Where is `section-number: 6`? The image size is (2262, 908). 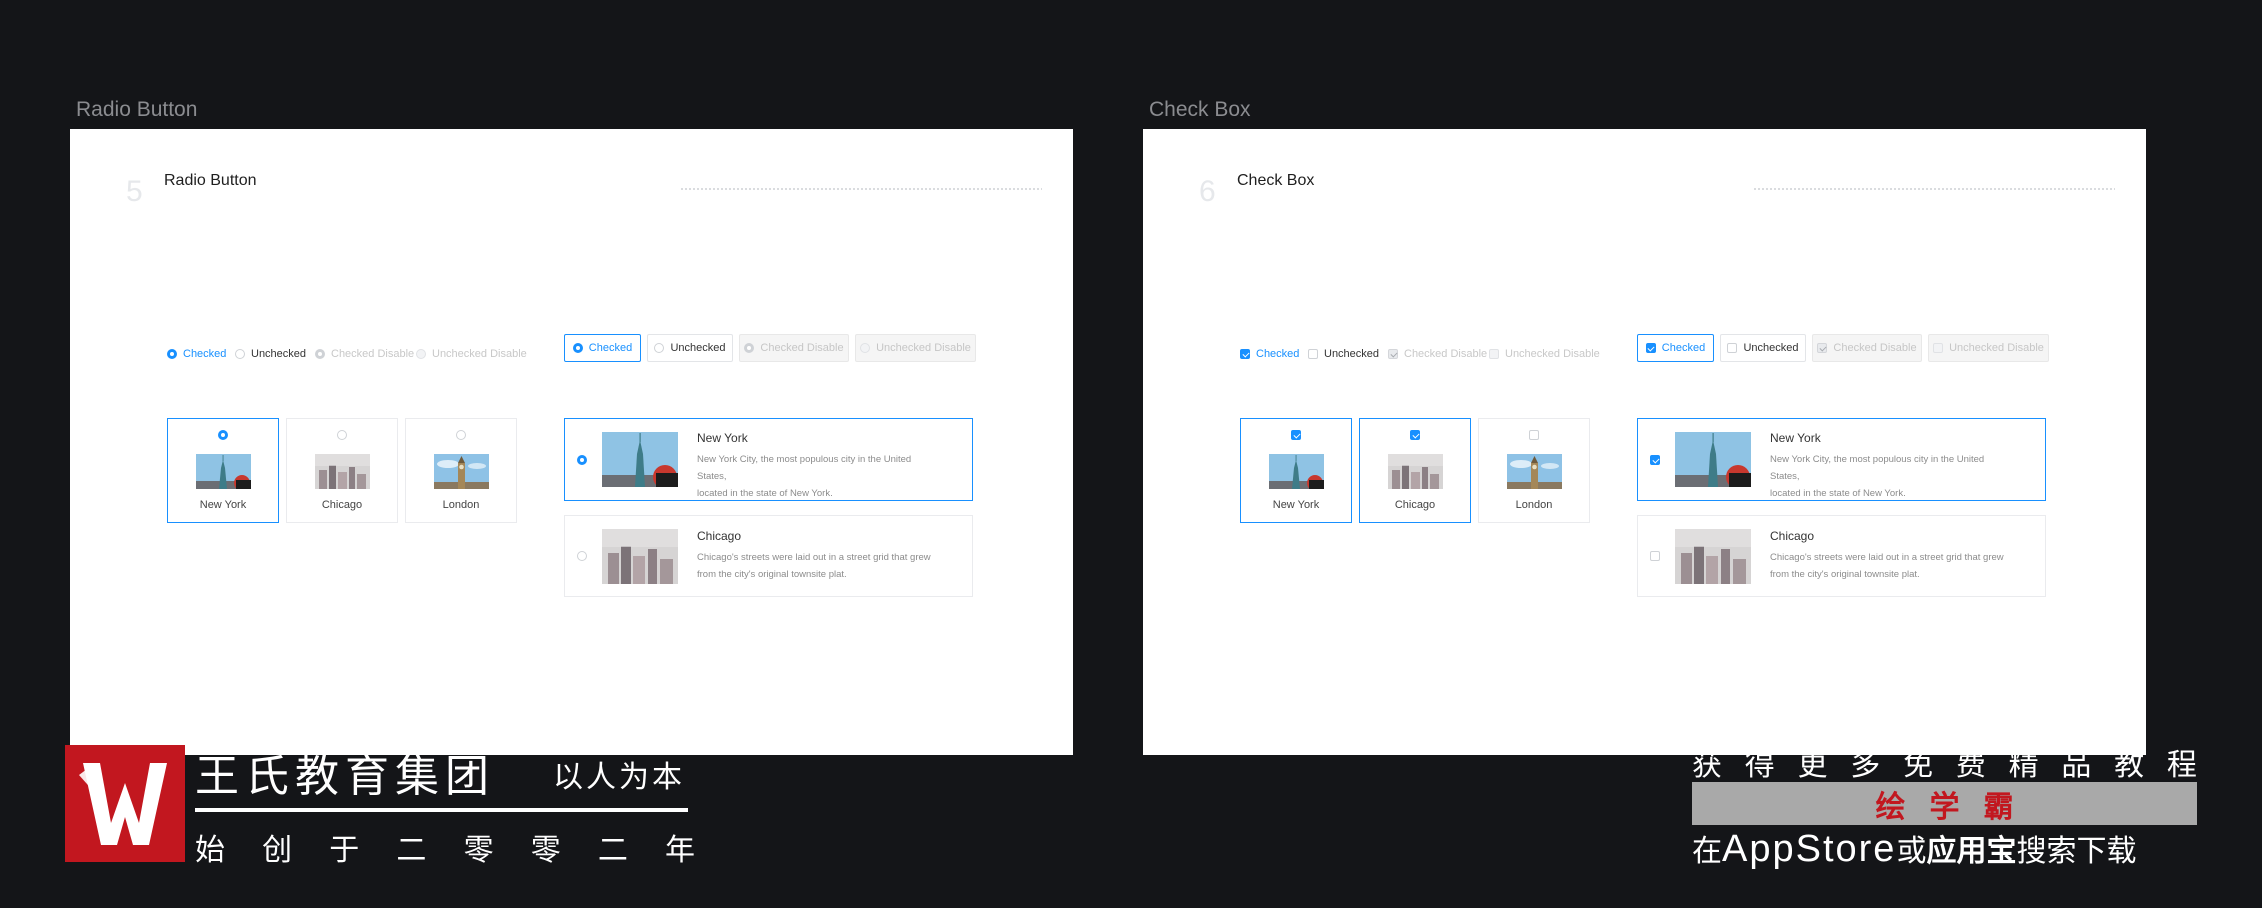 section-number: 6 is located at coordinates (1207, 191).